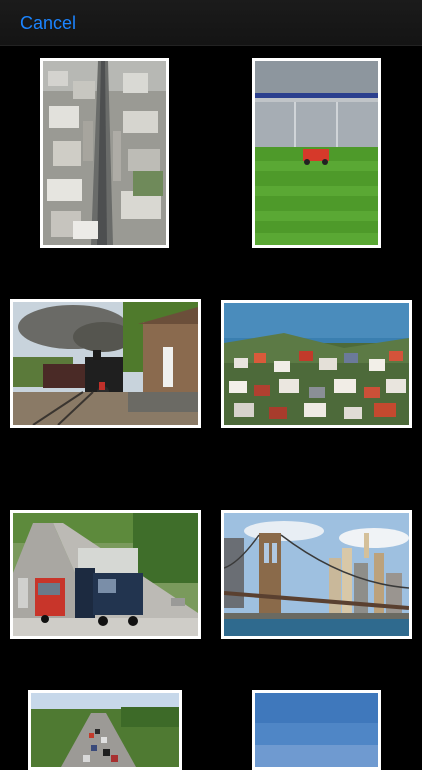 The height and width of the screenshot is (770, 422). Describe the element at coordinates (48, 23) in the screenshot. I see `cancel-button: Cancel` at that location.